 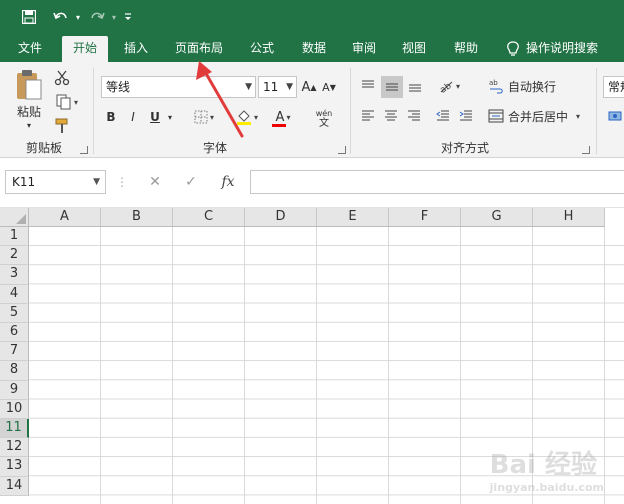 What do you see at coordinates (62, 78) in the screenshot?
I see `cut-icon` at bounding box center [62, 78].